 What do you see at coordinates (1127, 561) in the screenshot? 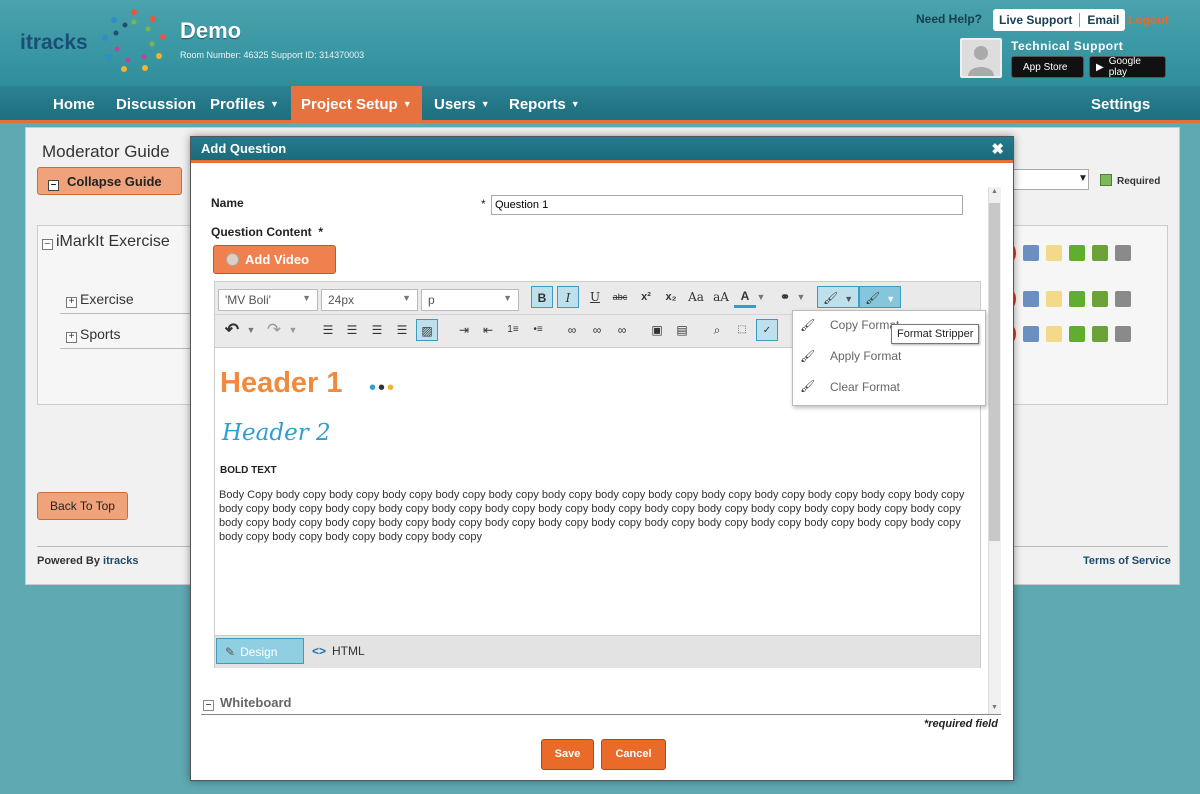
I see `terms-of-service-link: Terms of Service` at bounding box center [1127, 561].